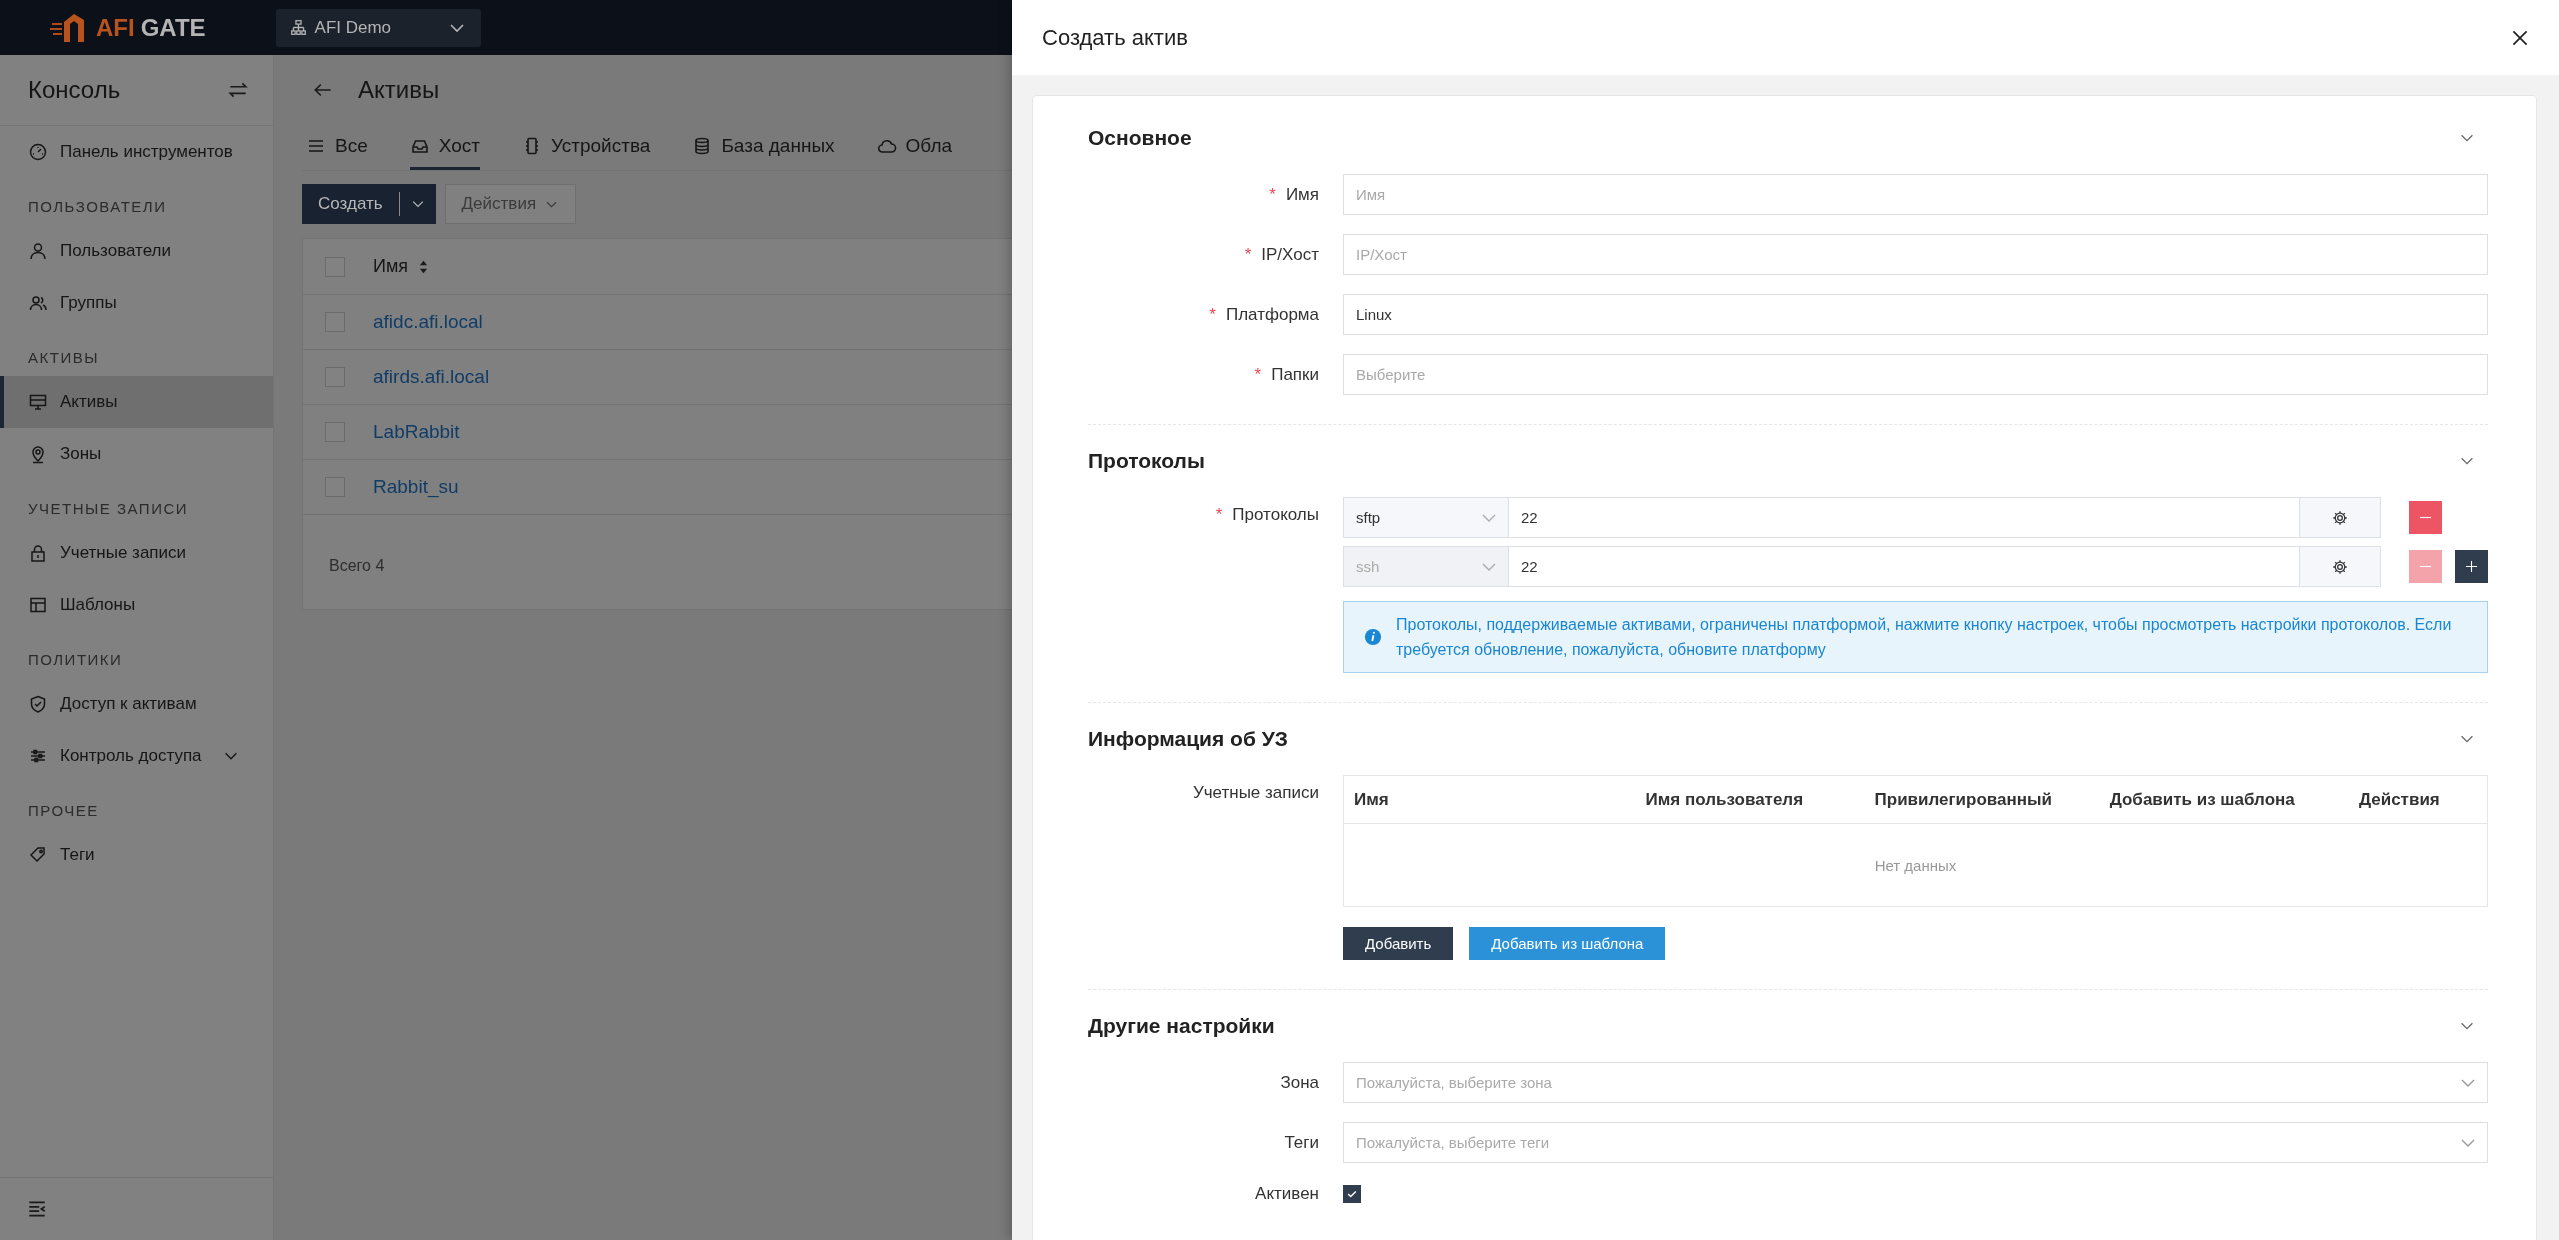 Image resolution: width=2559 pixels, height=1240 pixels. I want to click on lock-icon, so click(38, 553).